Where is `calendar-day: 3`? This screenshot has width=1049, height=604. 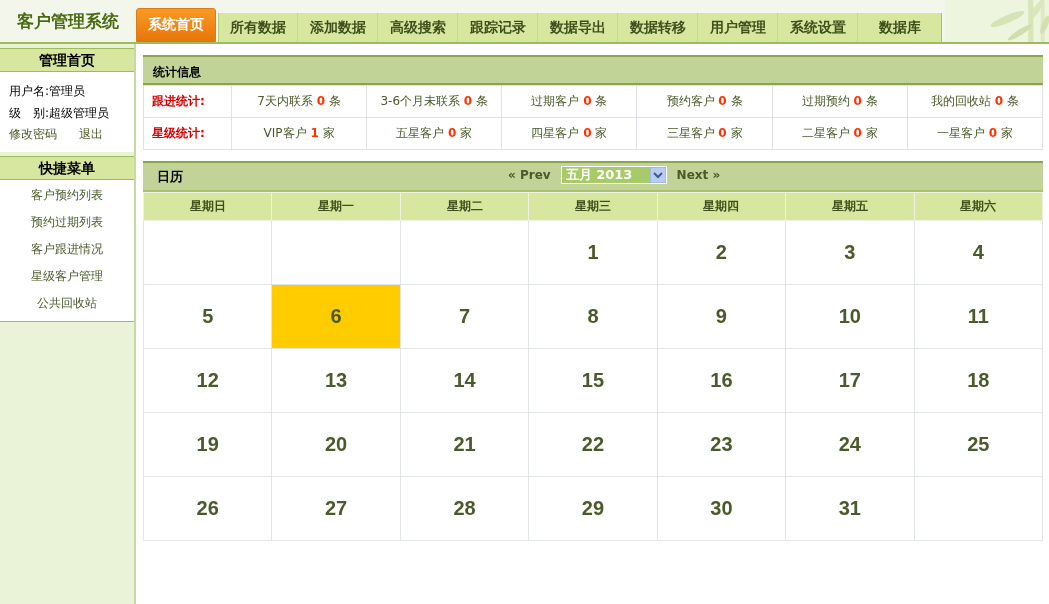 calendar-day: 3 is located at coordinates (850, 252).